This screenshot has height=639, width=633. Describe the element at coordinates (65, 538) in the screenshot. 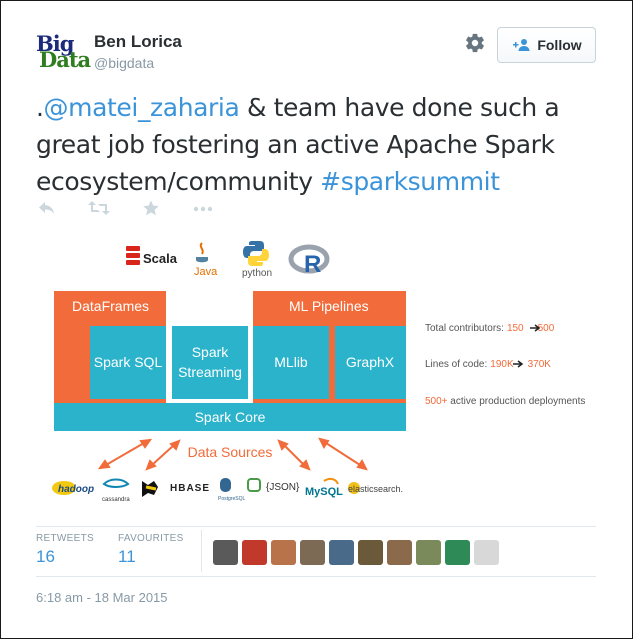

I see `retweets-label: RETWEETS` at that location.